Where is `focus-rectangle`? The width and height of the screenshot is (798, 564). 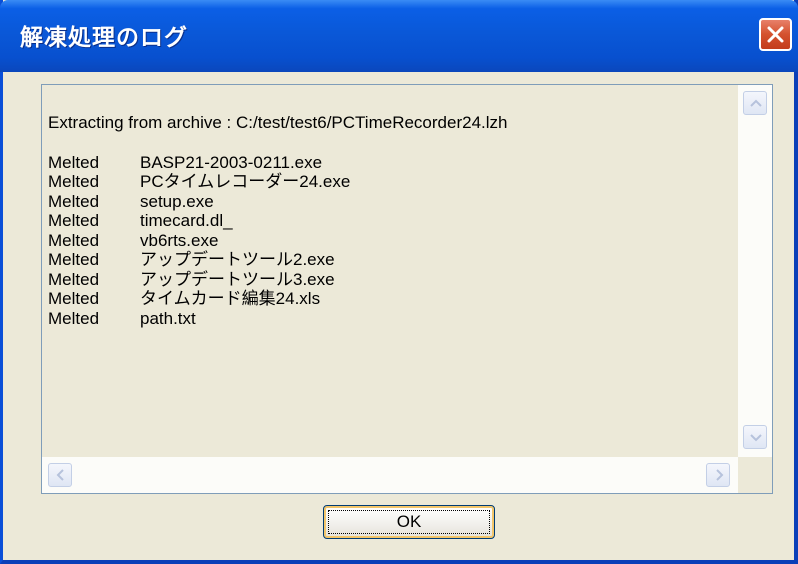 focus-rectangle is located at coordinates (409, 522).